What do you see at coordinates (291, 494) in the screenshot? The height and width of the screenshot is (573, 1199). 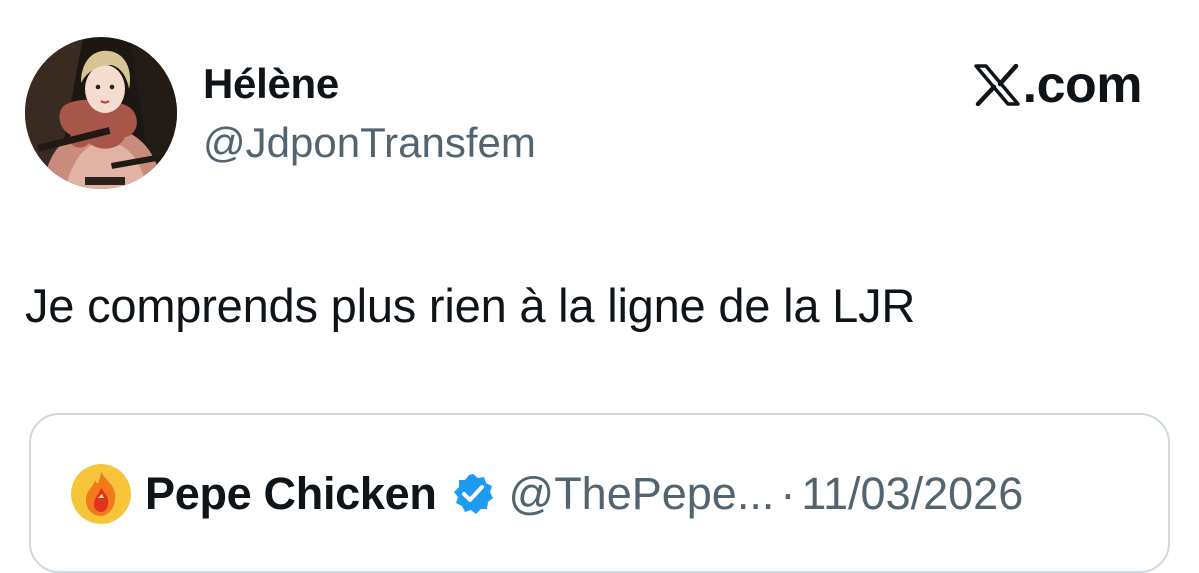 I see `quoted-display-name: Pepe Chicken` at bounding box center [291, 494].